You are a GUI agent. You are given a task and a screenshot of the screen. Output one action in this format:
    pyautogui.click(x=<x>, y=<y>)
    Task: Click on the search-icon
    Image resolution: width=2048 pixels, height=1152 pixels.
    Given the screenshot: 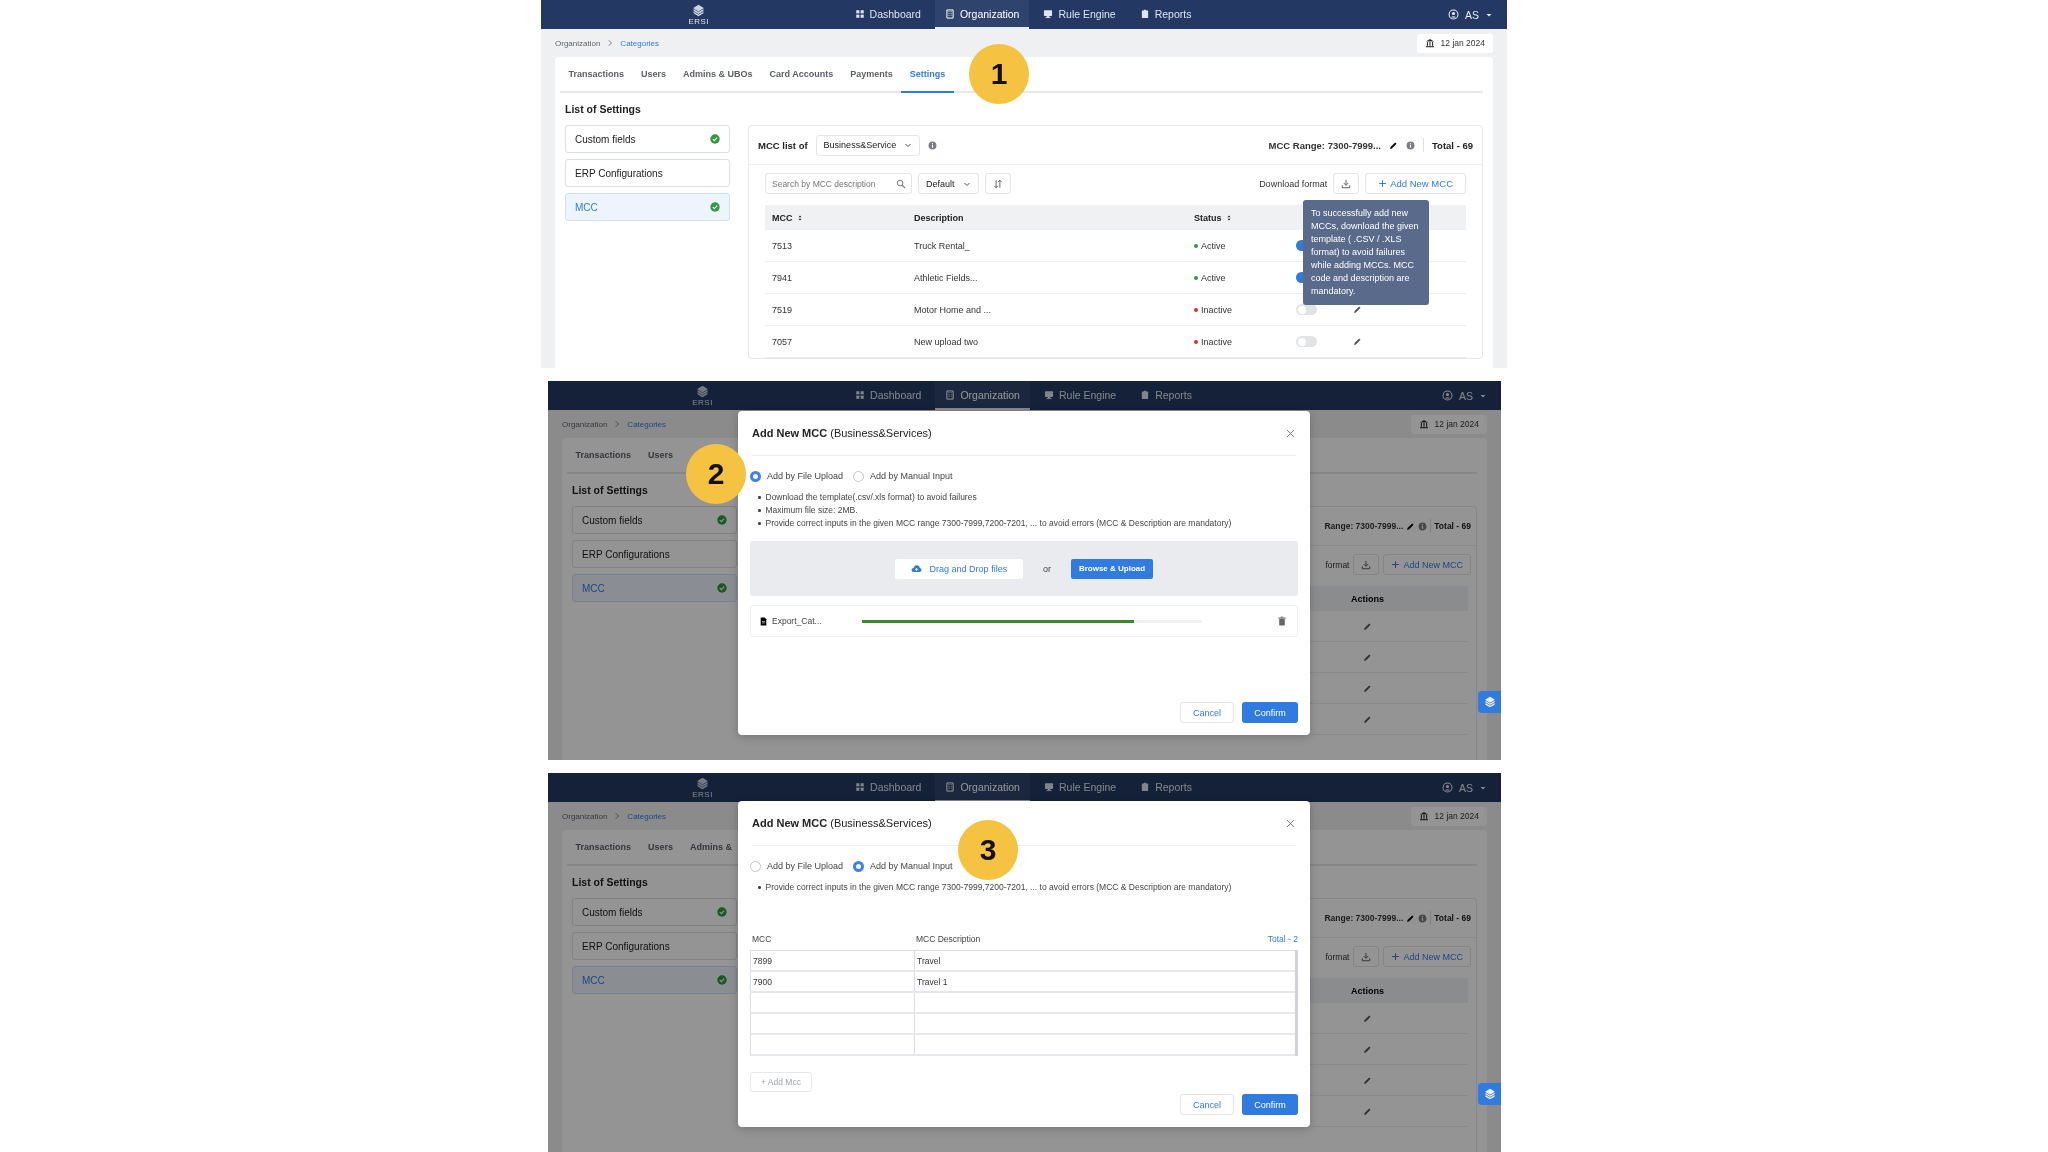 What is the action you would take?
    pyautogui.click(x=901, y=183)
    